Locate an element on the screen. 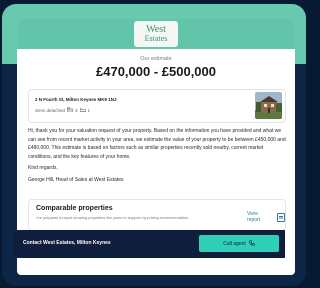 The image size is (320, 288). bath-icon is located at coordinates (82, 110).